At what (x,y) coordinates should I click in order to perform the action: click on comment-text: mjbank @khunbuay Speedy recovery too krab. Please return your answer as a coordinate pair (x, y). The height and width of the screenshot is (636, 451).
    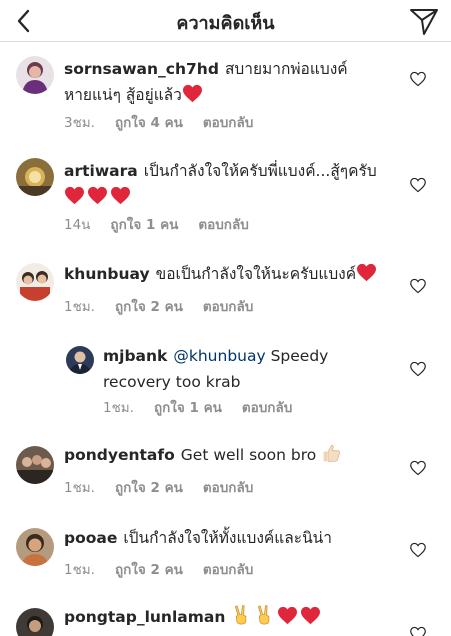
    Looking at the image, I should click on (216, 369).